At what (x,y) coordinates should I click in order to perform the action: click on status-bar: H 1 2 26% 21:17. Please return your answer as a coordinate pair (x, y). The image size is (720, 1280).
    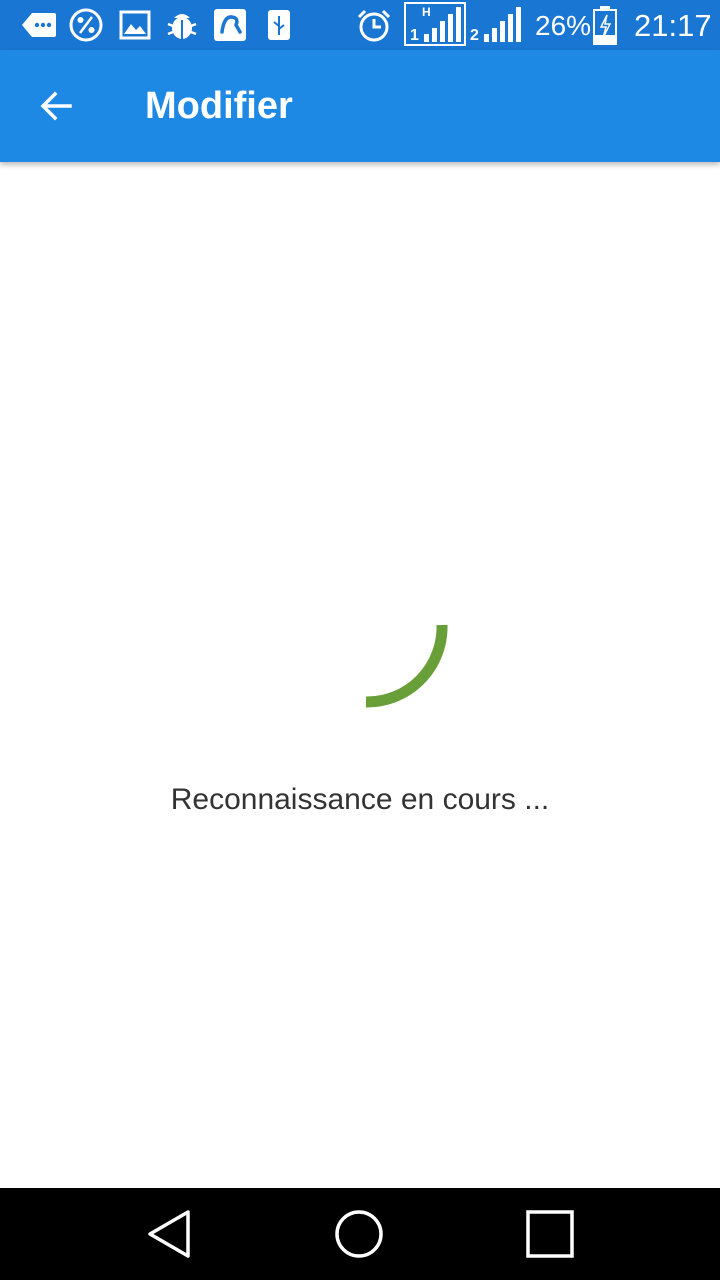
    Looking at the image, I should click on (360, 25).